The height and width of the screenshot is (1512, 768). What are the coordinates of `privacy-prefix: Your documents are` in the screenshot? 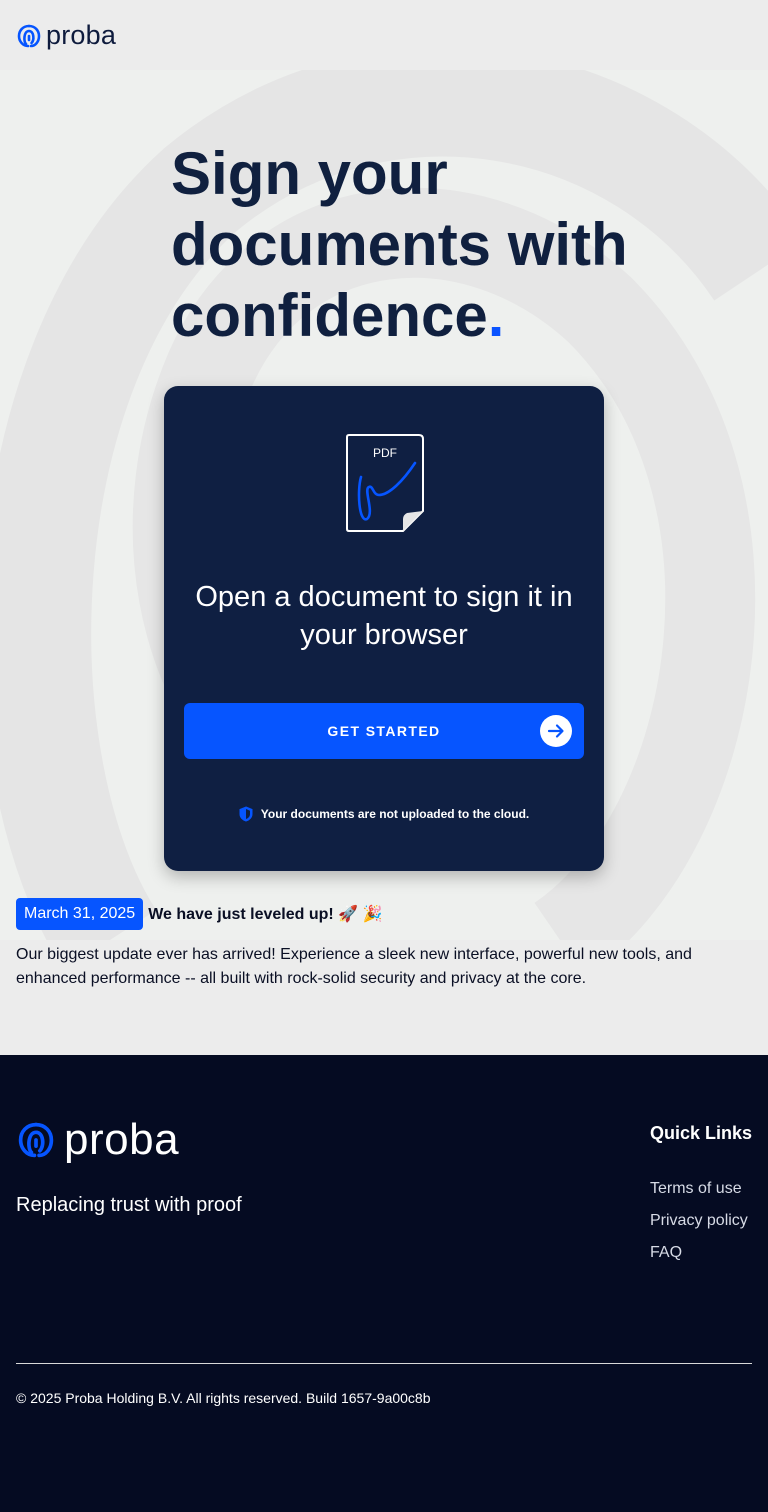 It's located at (320, 814).